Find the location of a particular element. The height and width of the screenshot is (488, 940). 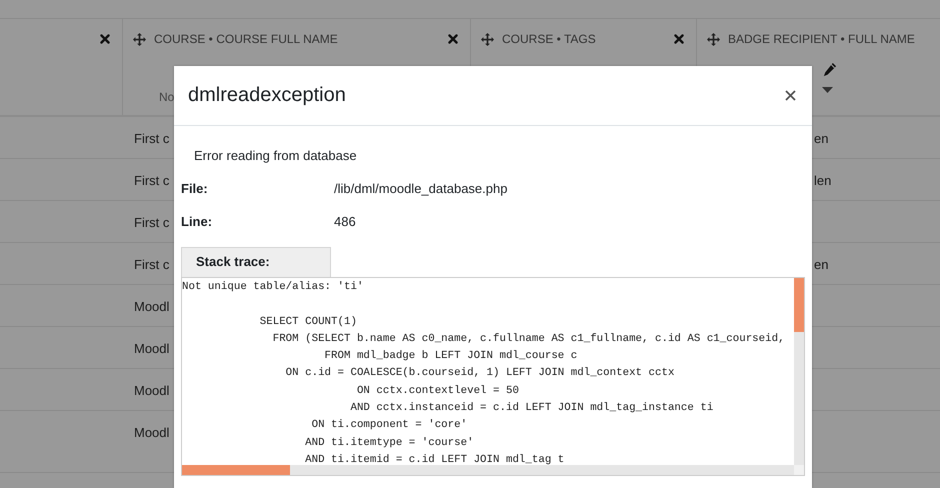

column-heading: COURSE • TAGS is located at coordinates (549, 39).